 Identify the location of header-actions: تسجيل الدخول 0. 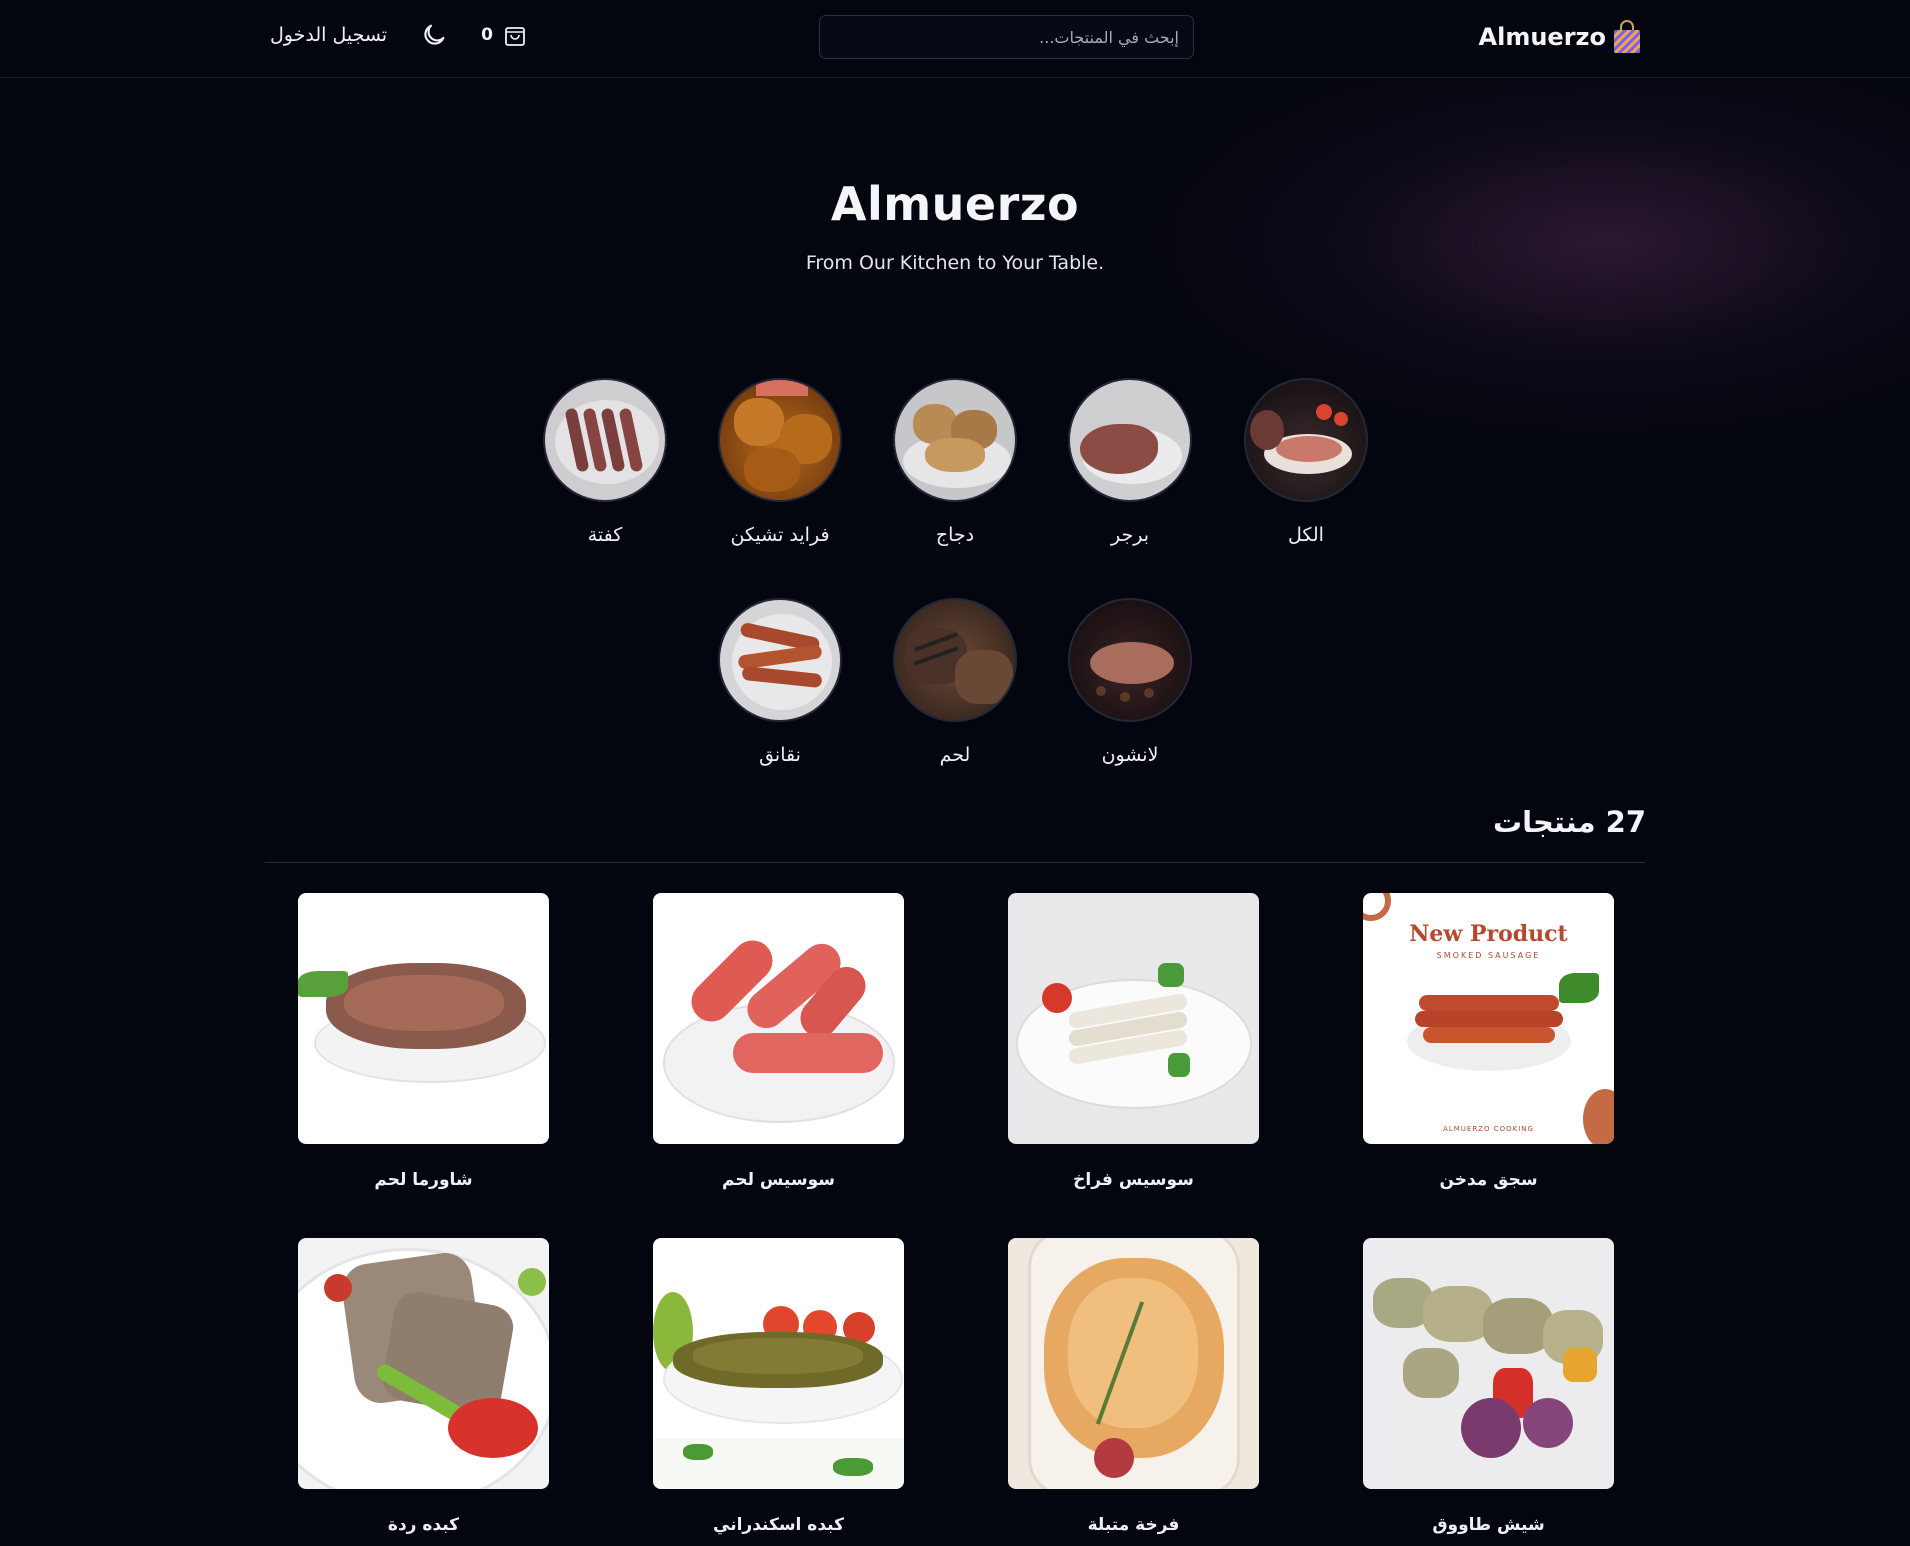
(398, 35).